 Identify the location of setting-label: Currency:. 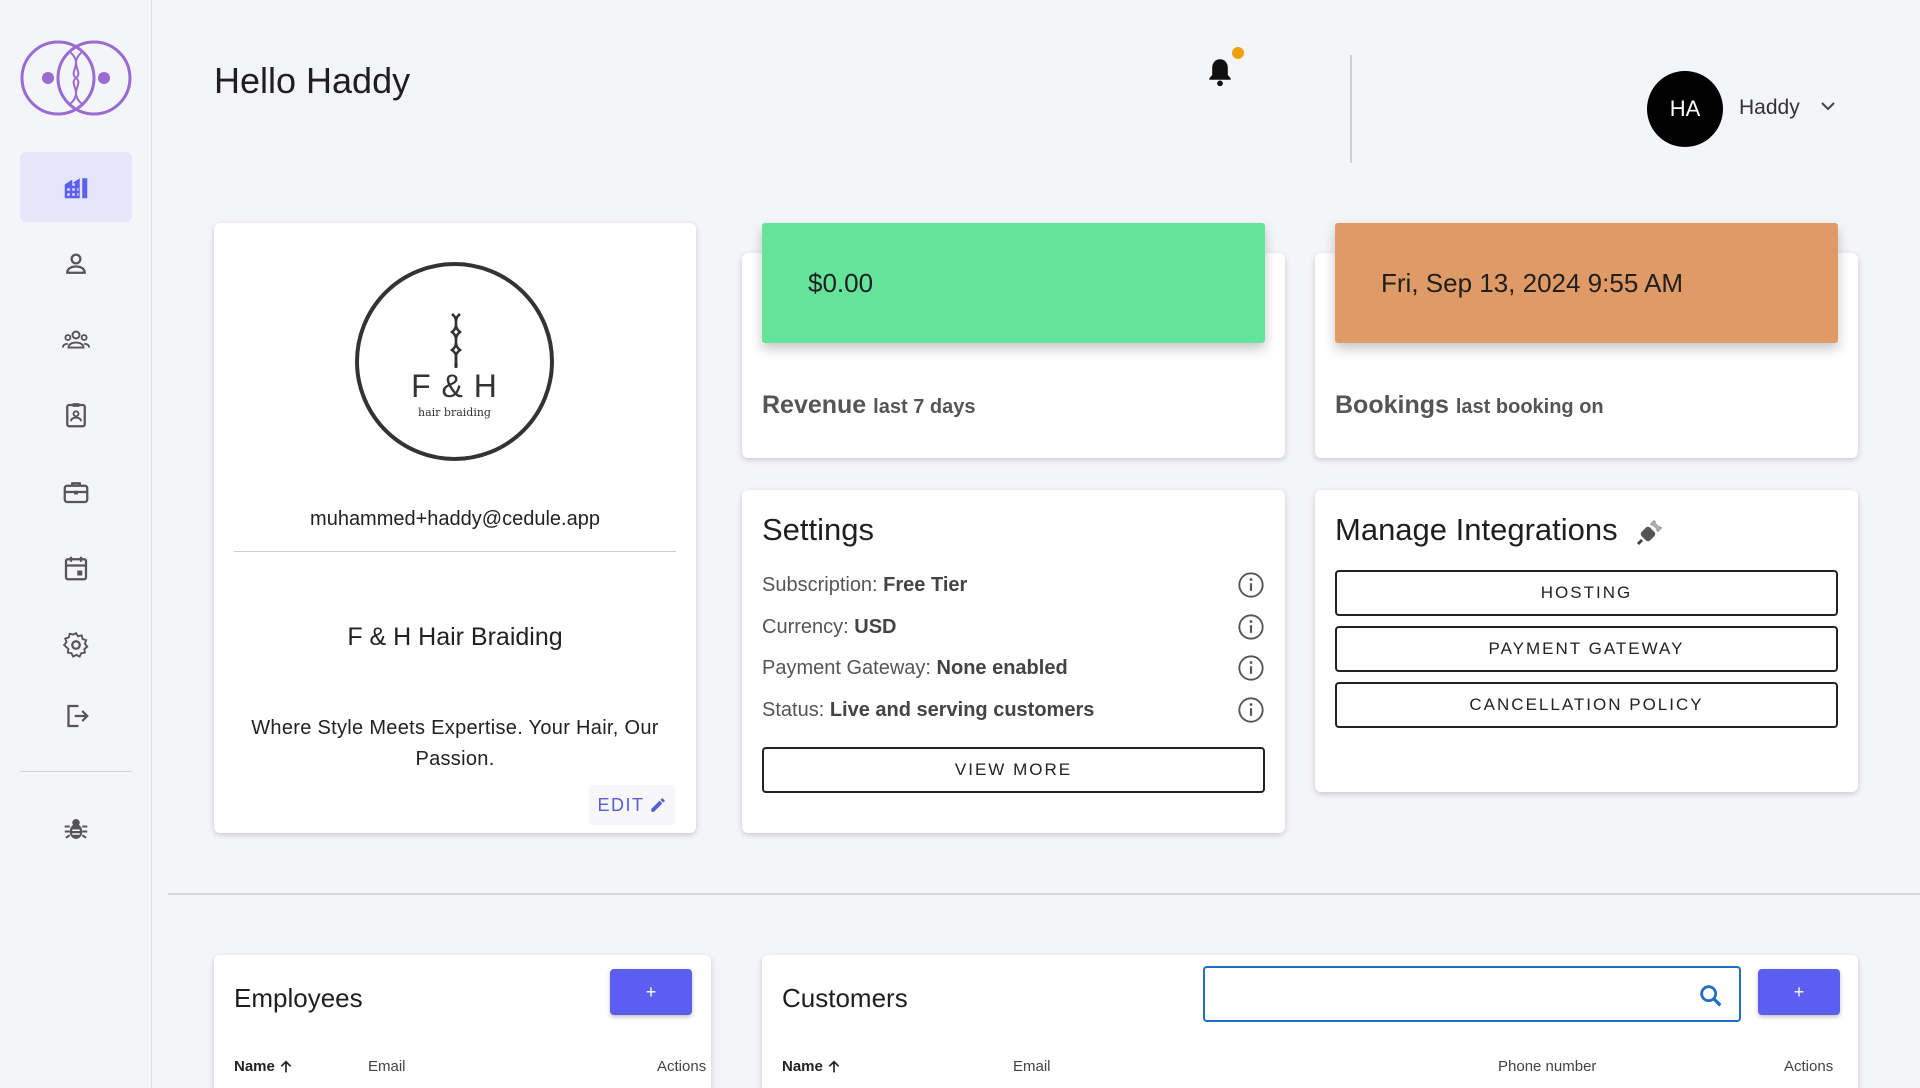
(808, 626).